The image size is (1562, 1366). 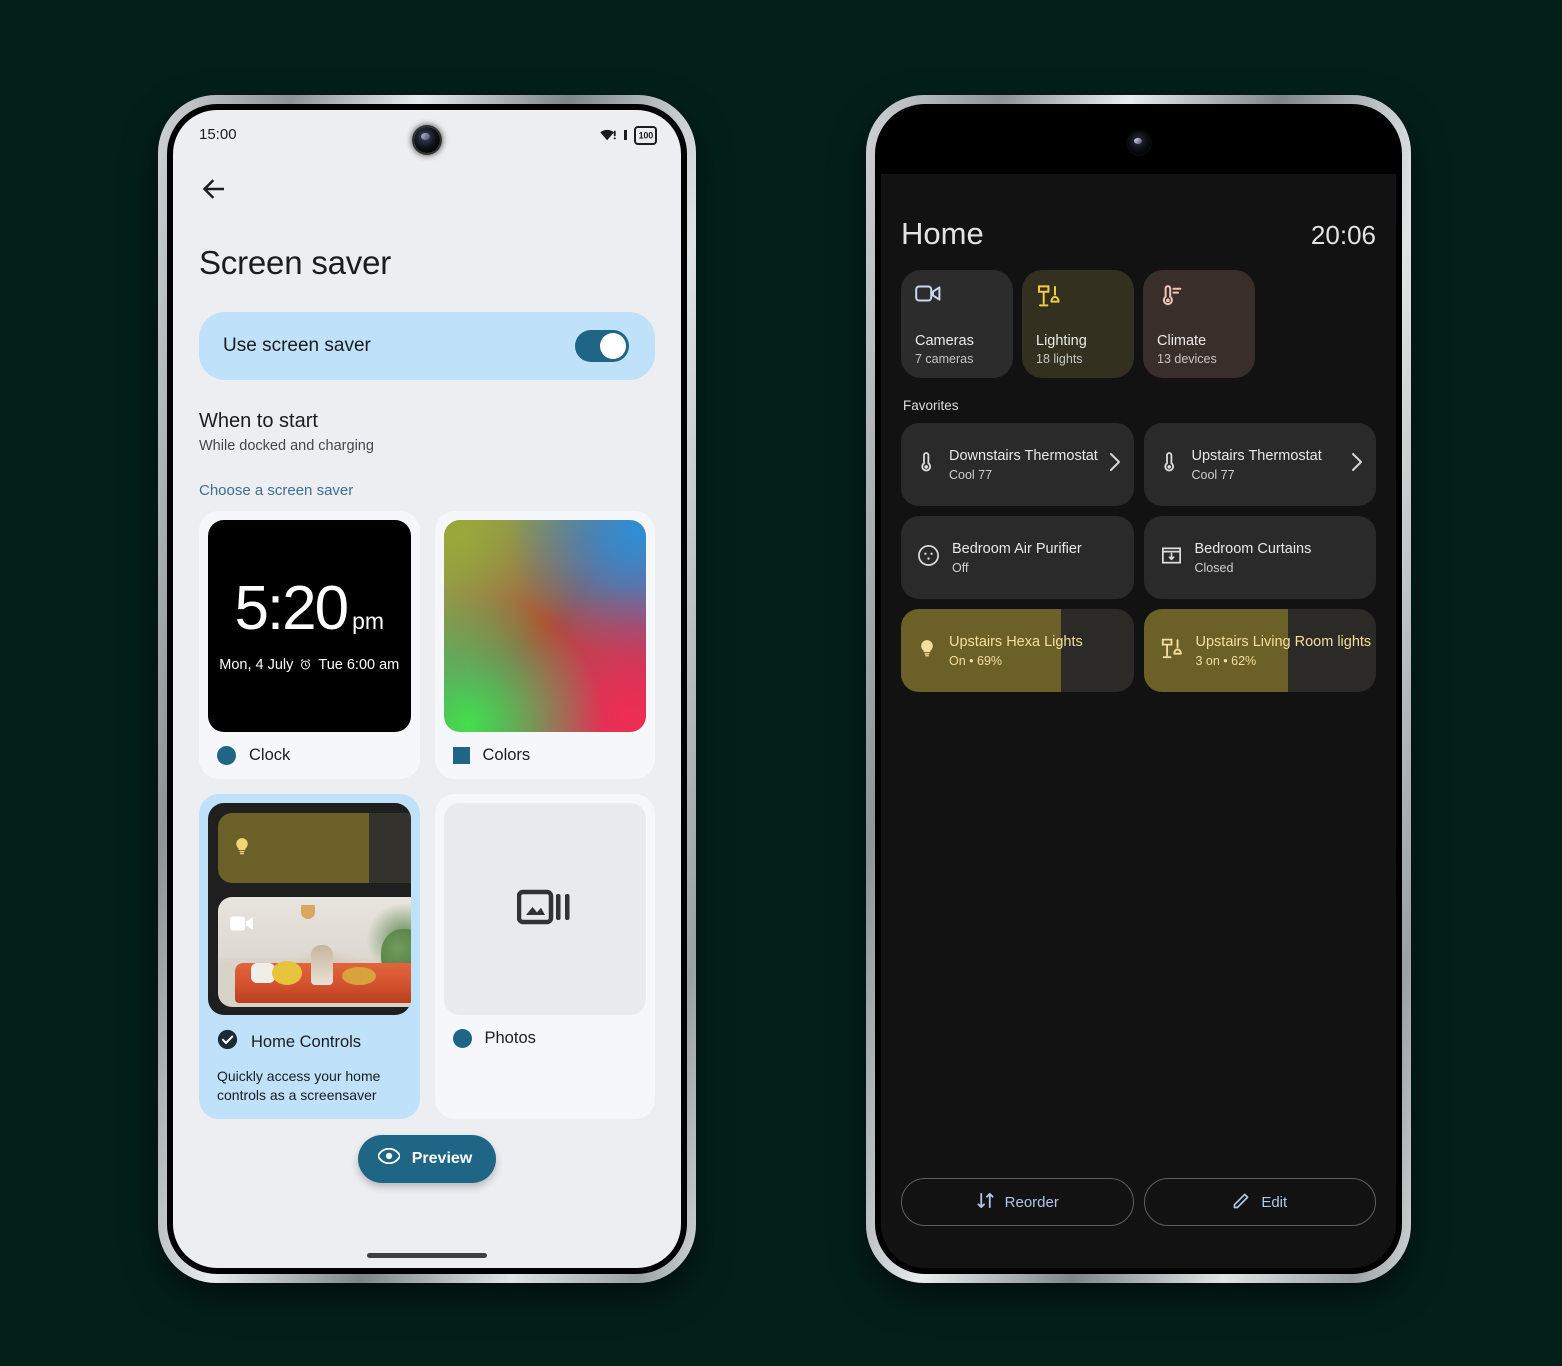 What do you see at coordinates (927, 464) in the screenshot?
I see `thermostat-icon` at bounding box center [927, 464].